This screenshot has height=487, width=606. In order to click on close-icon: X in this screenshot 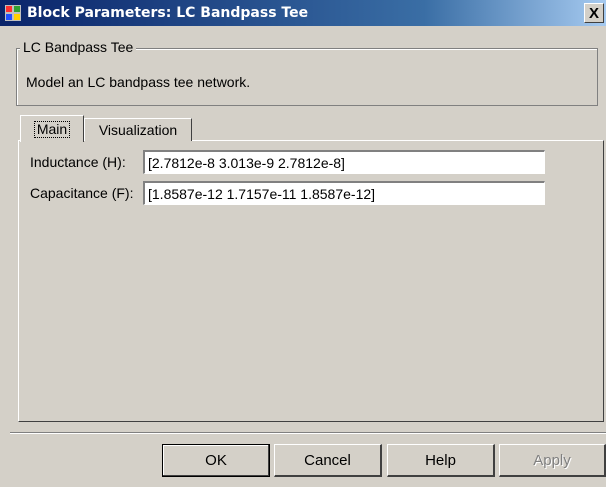, I will do `click(593, 13)`.